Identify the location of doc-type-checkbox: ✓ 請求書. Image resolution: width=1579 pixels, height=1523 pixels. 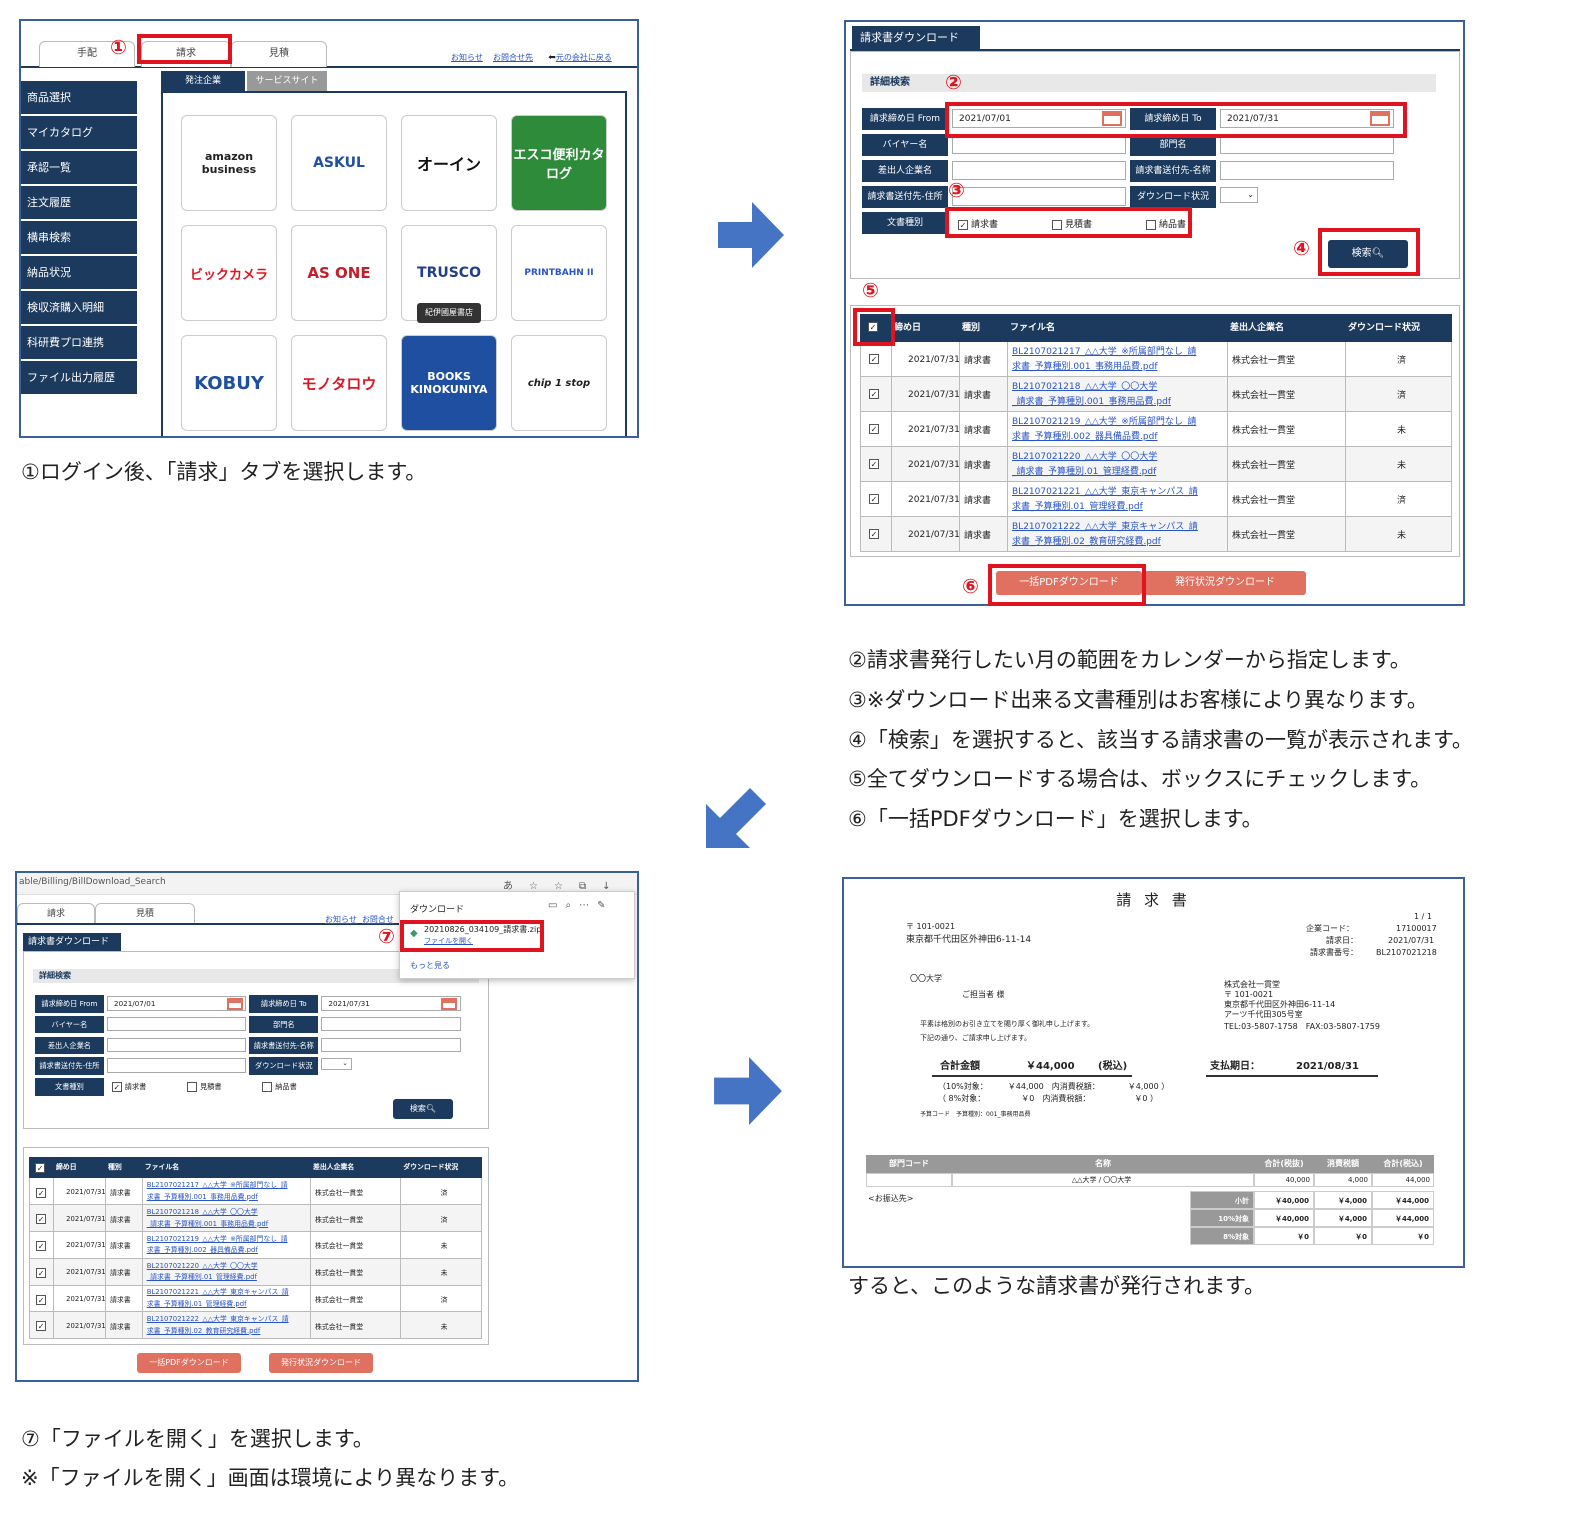
(128, 1087).